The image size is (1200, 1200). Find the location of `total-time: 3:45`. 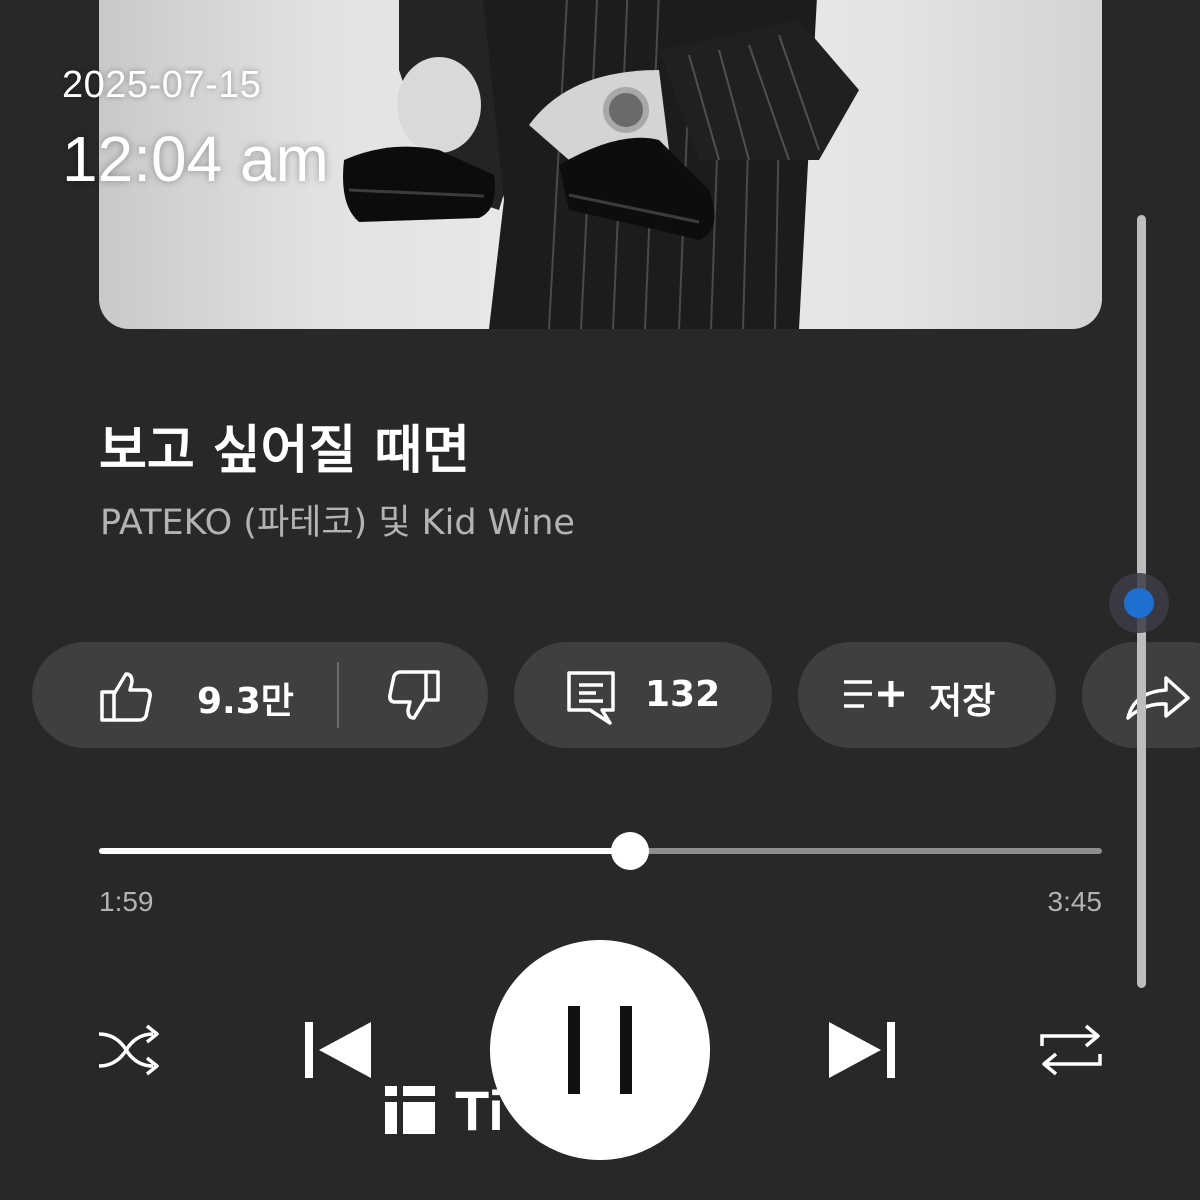

total-time: 3:45 is located at coordinates (1075, 901).